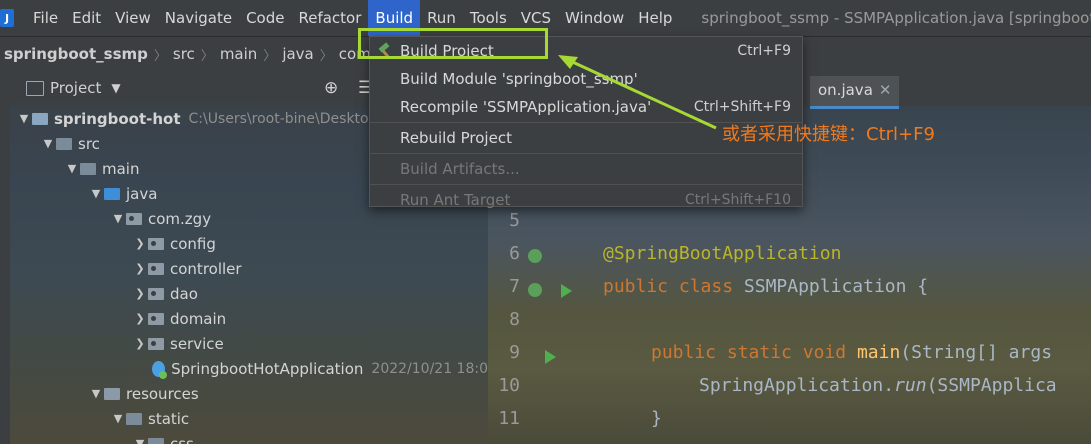 Image resolution: width=1091 pixels, height=444 pixels. Describe the element at coordinates (182, 439) in the screenshot. I see `tree-label: css` at that location.